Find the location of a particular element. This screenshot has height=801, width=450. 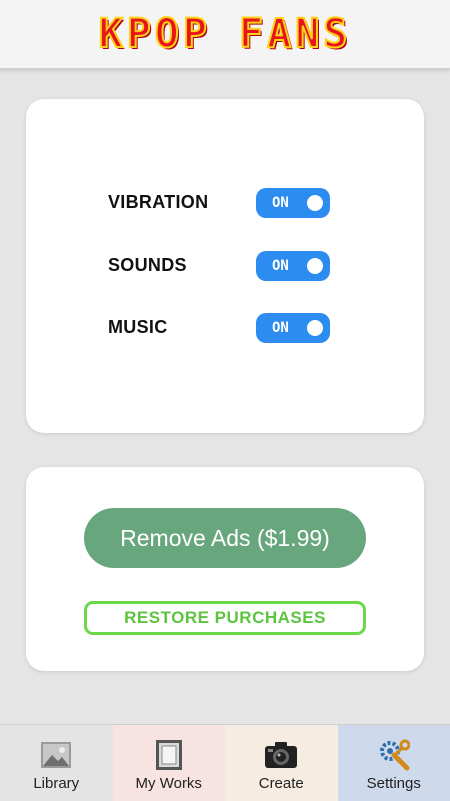

music-row: MUSIC ON is located at coordinates (220, 328).